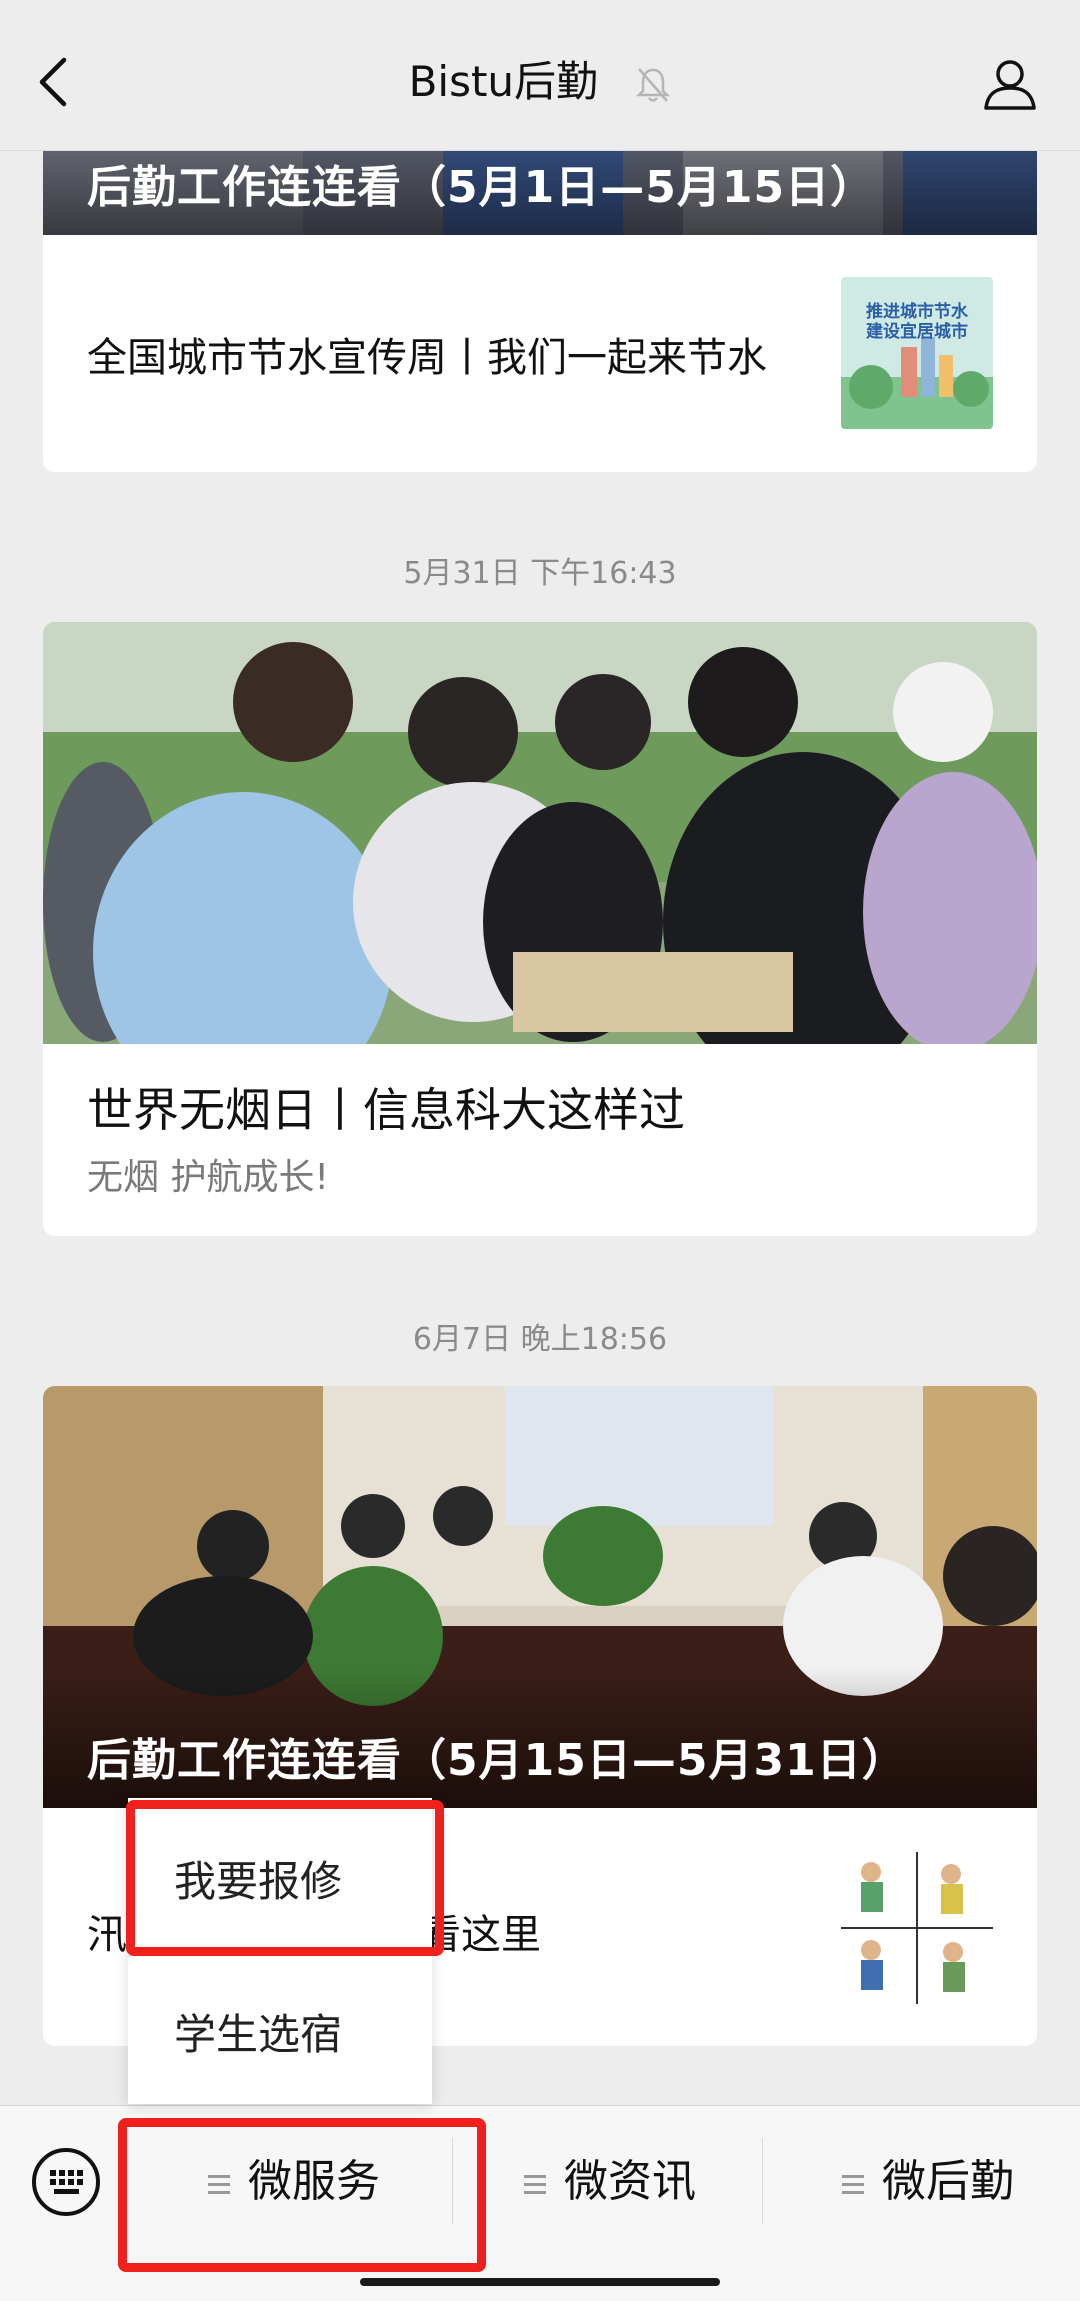 The height and width of the screenshot is (2301, 1080). What do you see at coordinates (386, 1110) in the screenshot?
I see `article-title: 世界无烟日丨信息科大这样过` at bounding box center [386, 1110].